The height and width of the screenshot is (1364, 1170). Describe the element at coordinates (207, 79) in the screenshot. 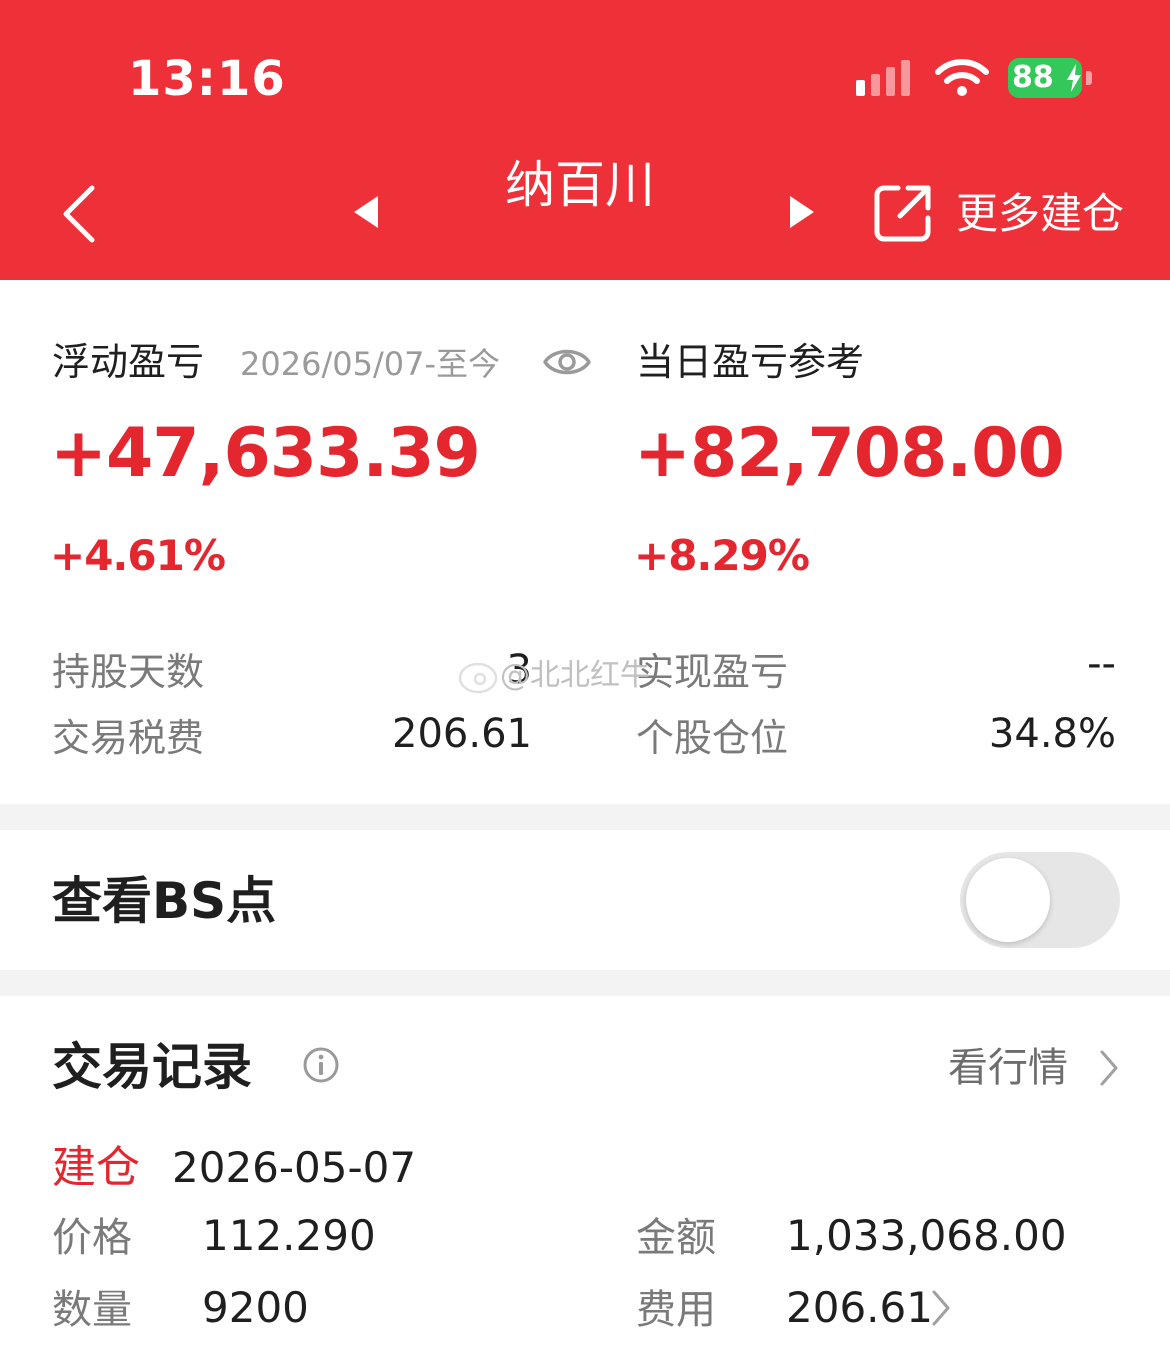

I see `status-time: 13:16` at that location.